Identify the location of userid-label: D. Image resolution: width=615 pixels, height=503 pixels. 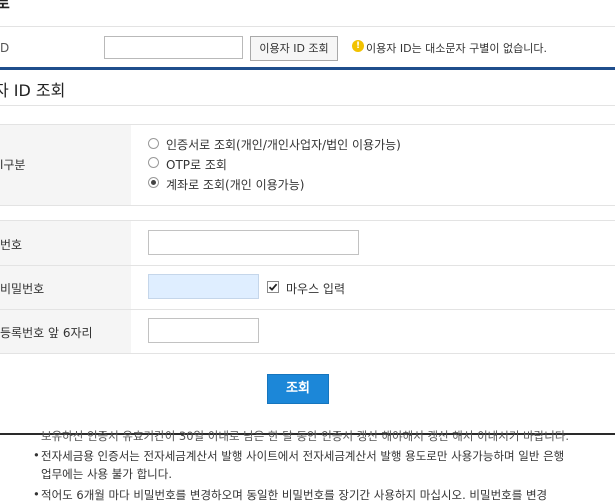
(5, 48).